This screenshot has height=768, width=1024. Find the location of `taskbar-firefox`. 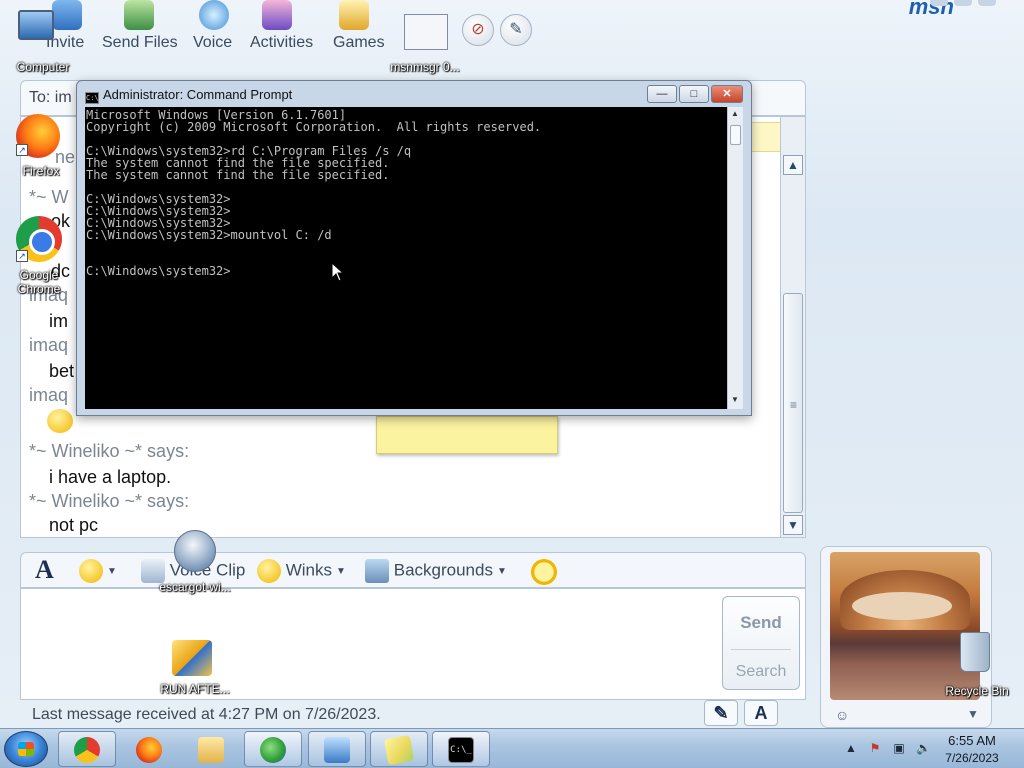

taskbar-firefox is located at coordinates (149, 749).